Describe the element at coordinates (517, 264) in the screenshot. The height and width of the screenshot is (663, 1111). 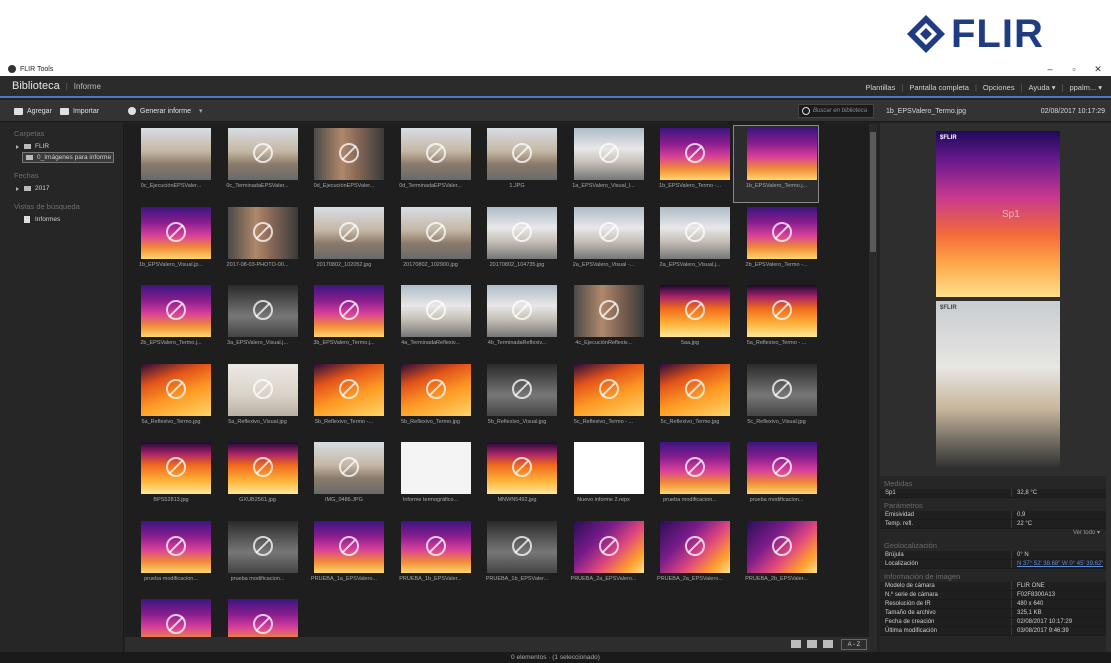
I see `thumbnail-caption: 20170802_104735.jpg` at that location.